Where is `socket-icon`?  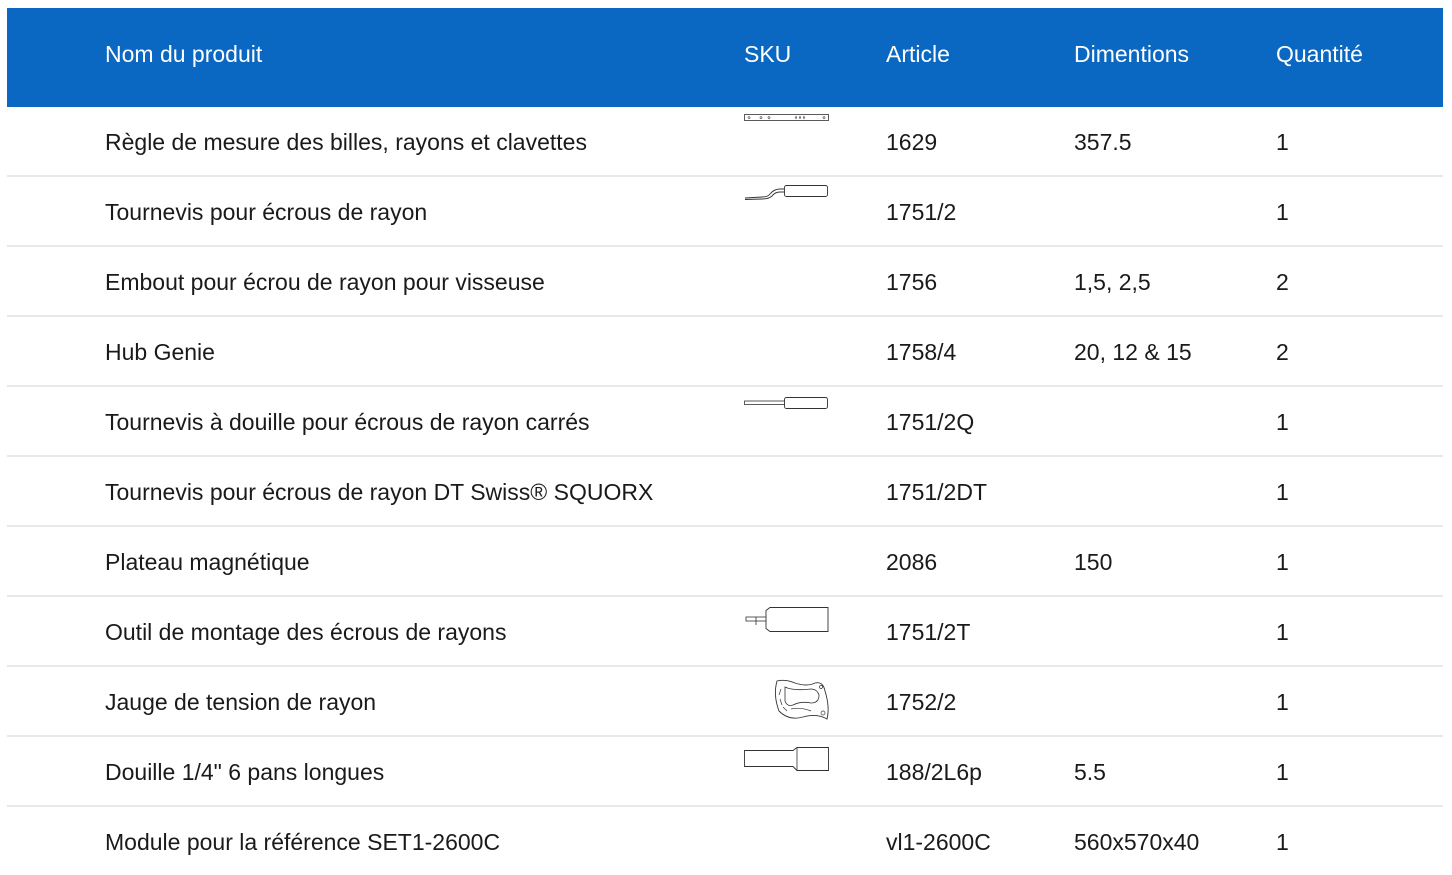 socket-icon is located at coordinates (787, 766).